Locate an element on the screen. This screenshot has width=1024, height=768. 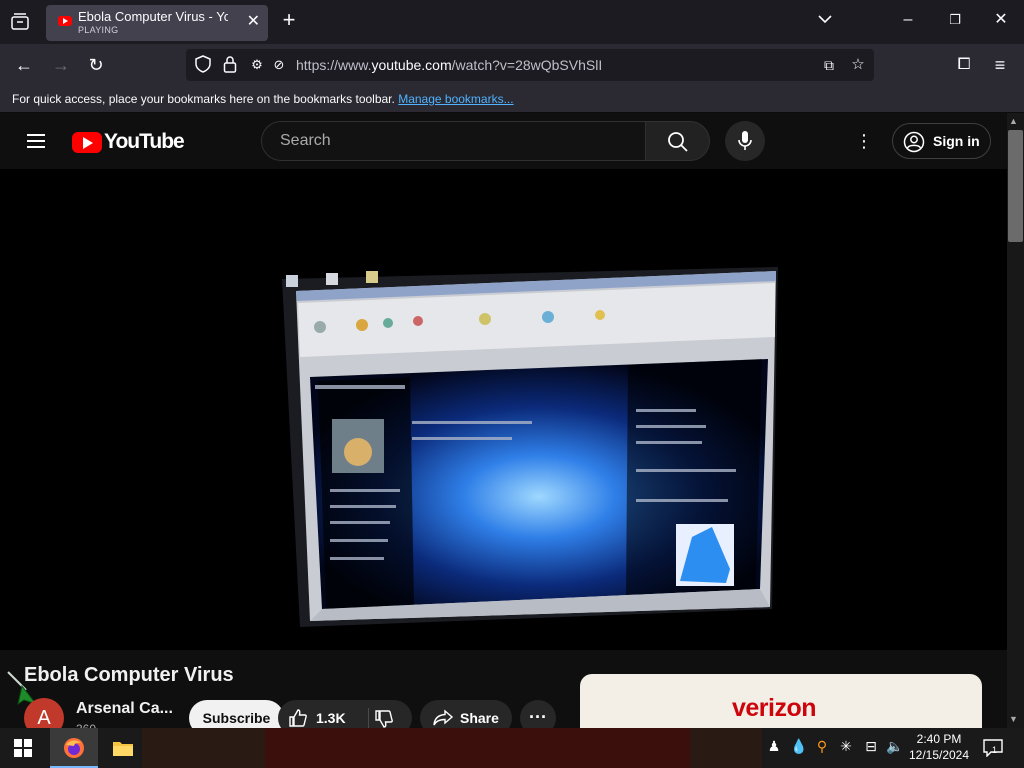
video-title: Ebola Computer Virus is located at coordinates (129, 675).